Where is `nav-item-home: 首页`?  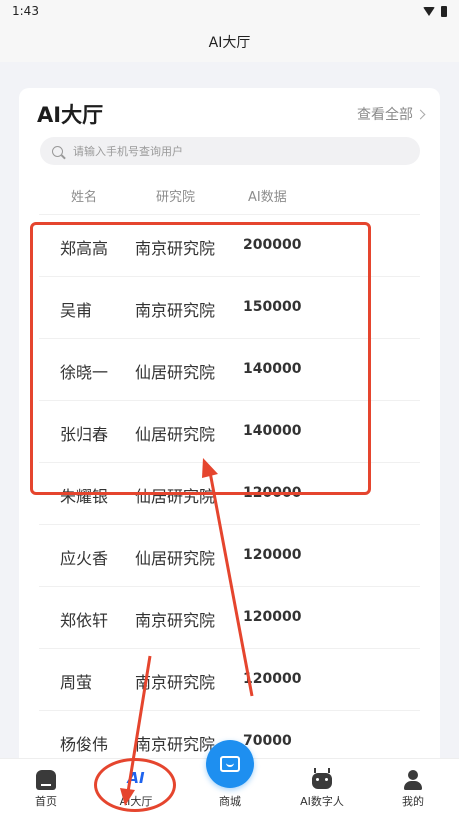
nav-item-home: 首页 is located at coordinates (46, 788).